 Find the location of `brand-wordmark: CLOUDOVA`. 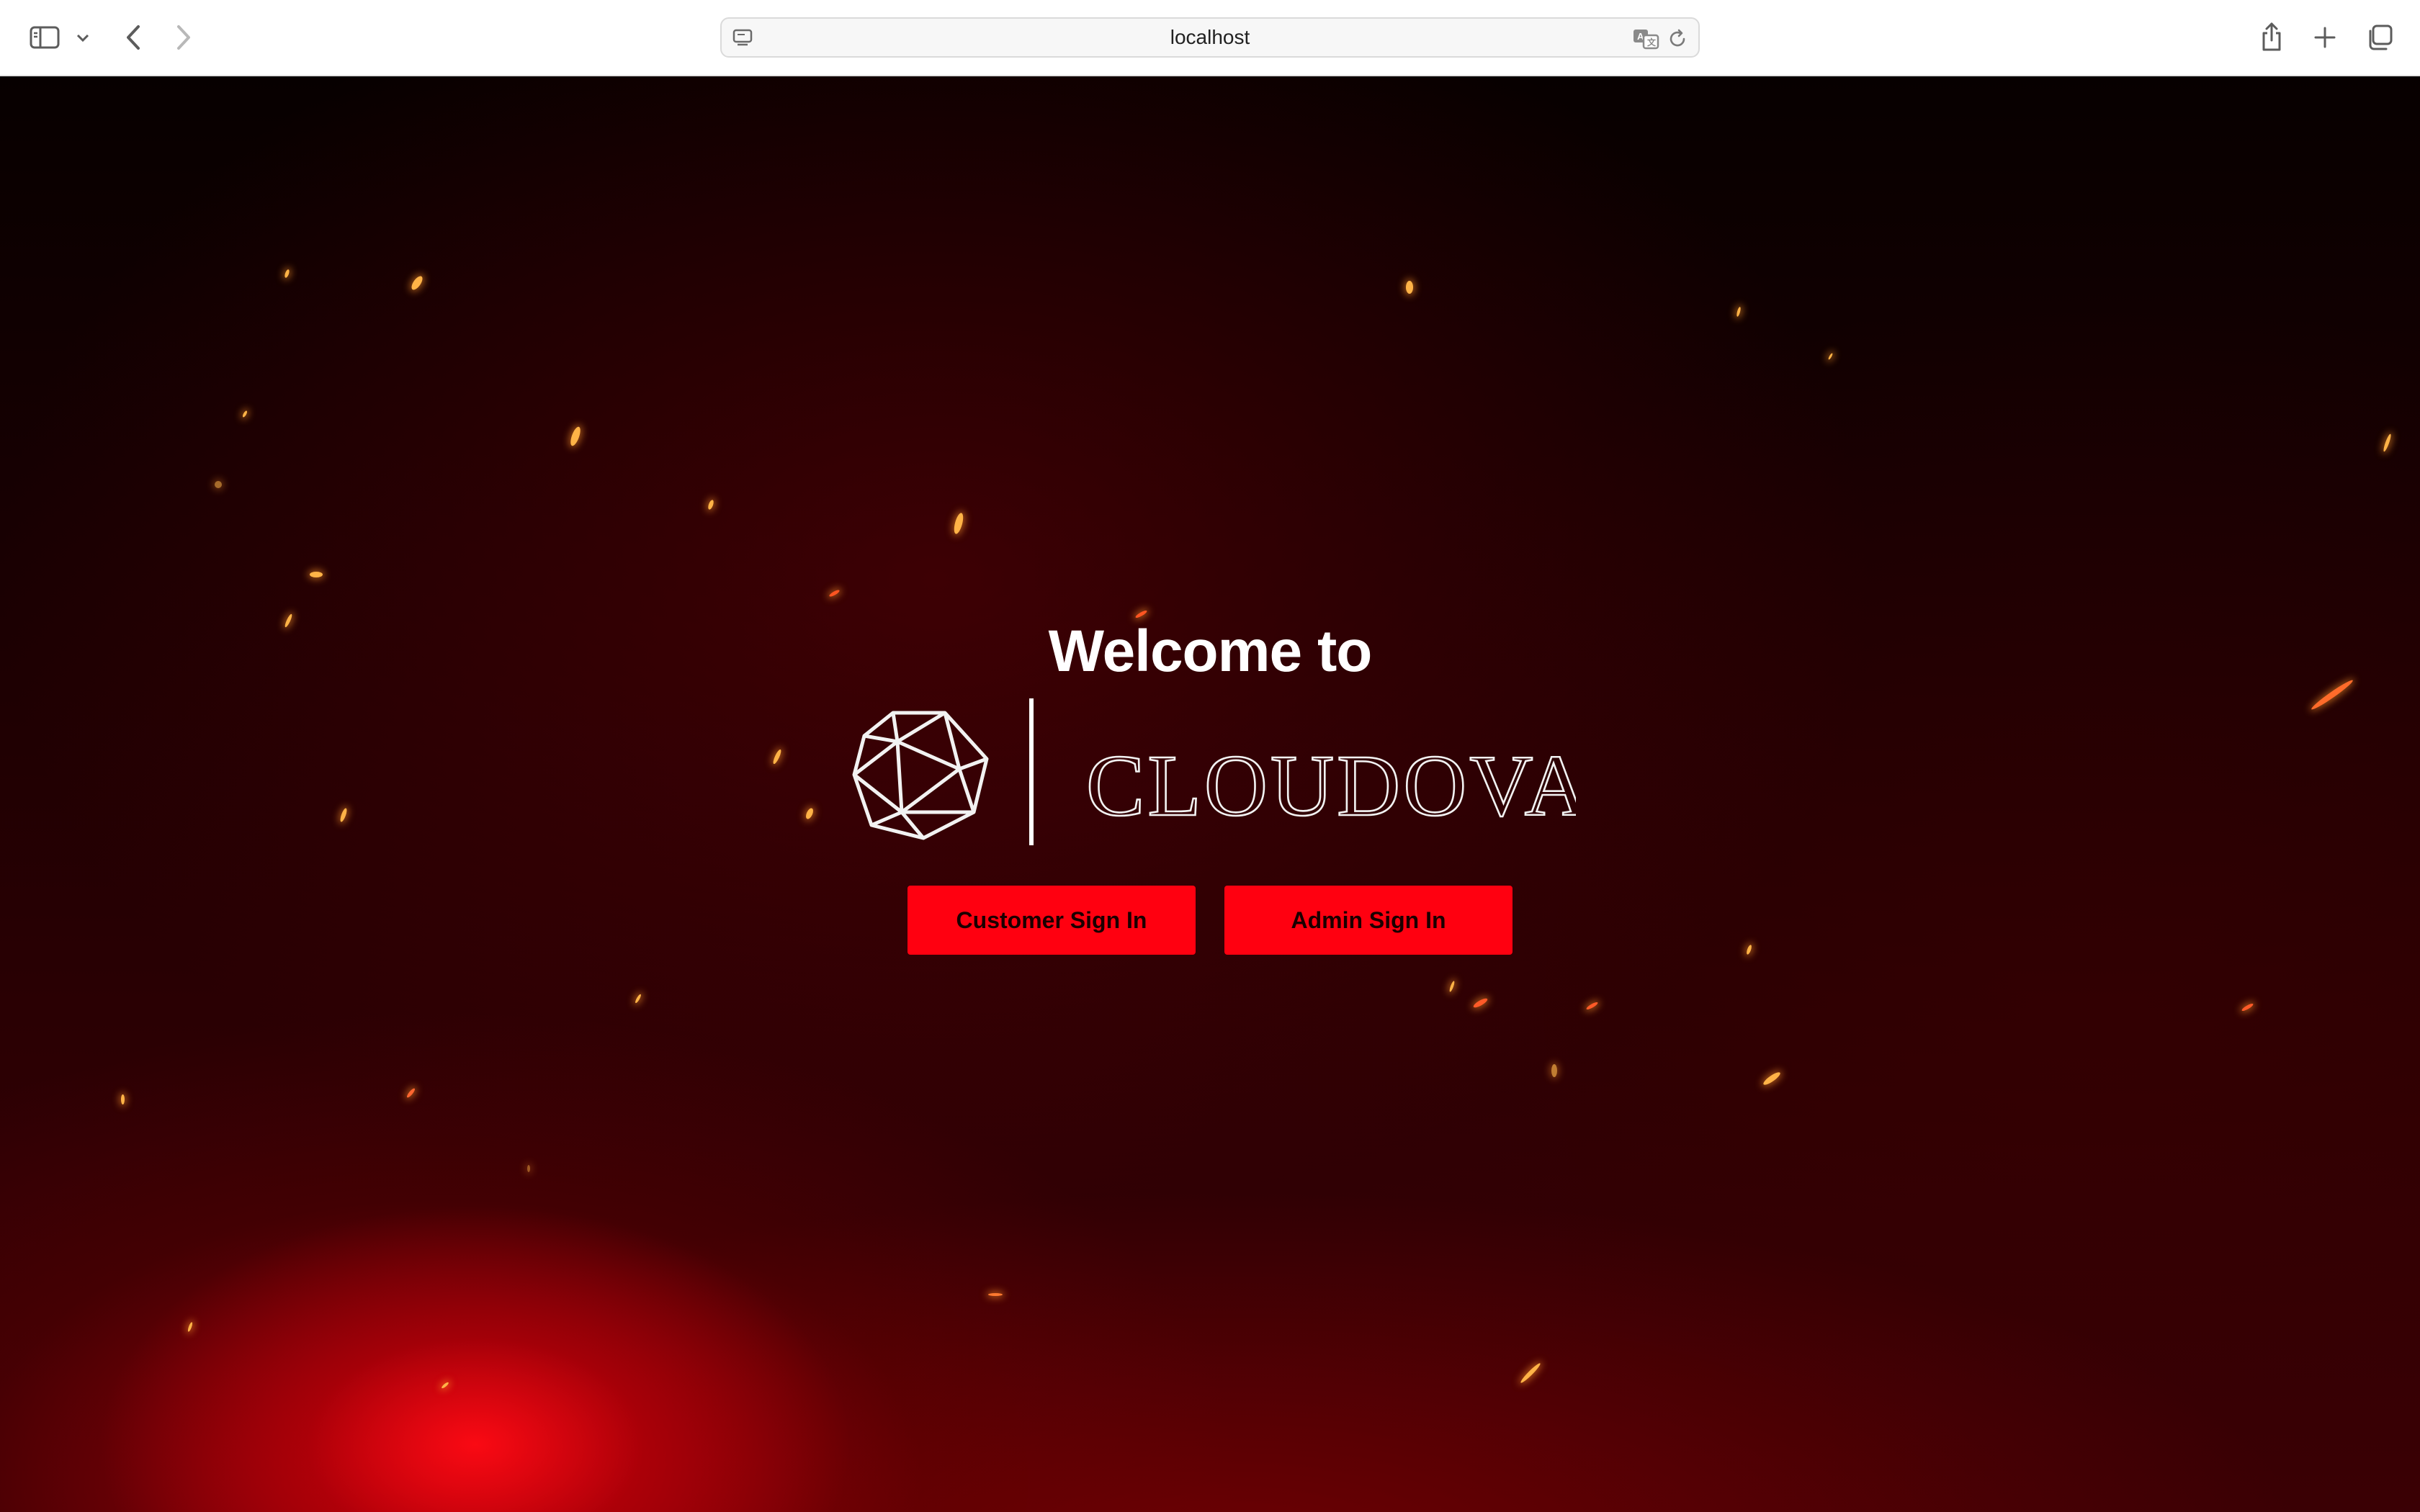

brand-wordmark: CLOUDOVA is located at coordinates (1337, 786).